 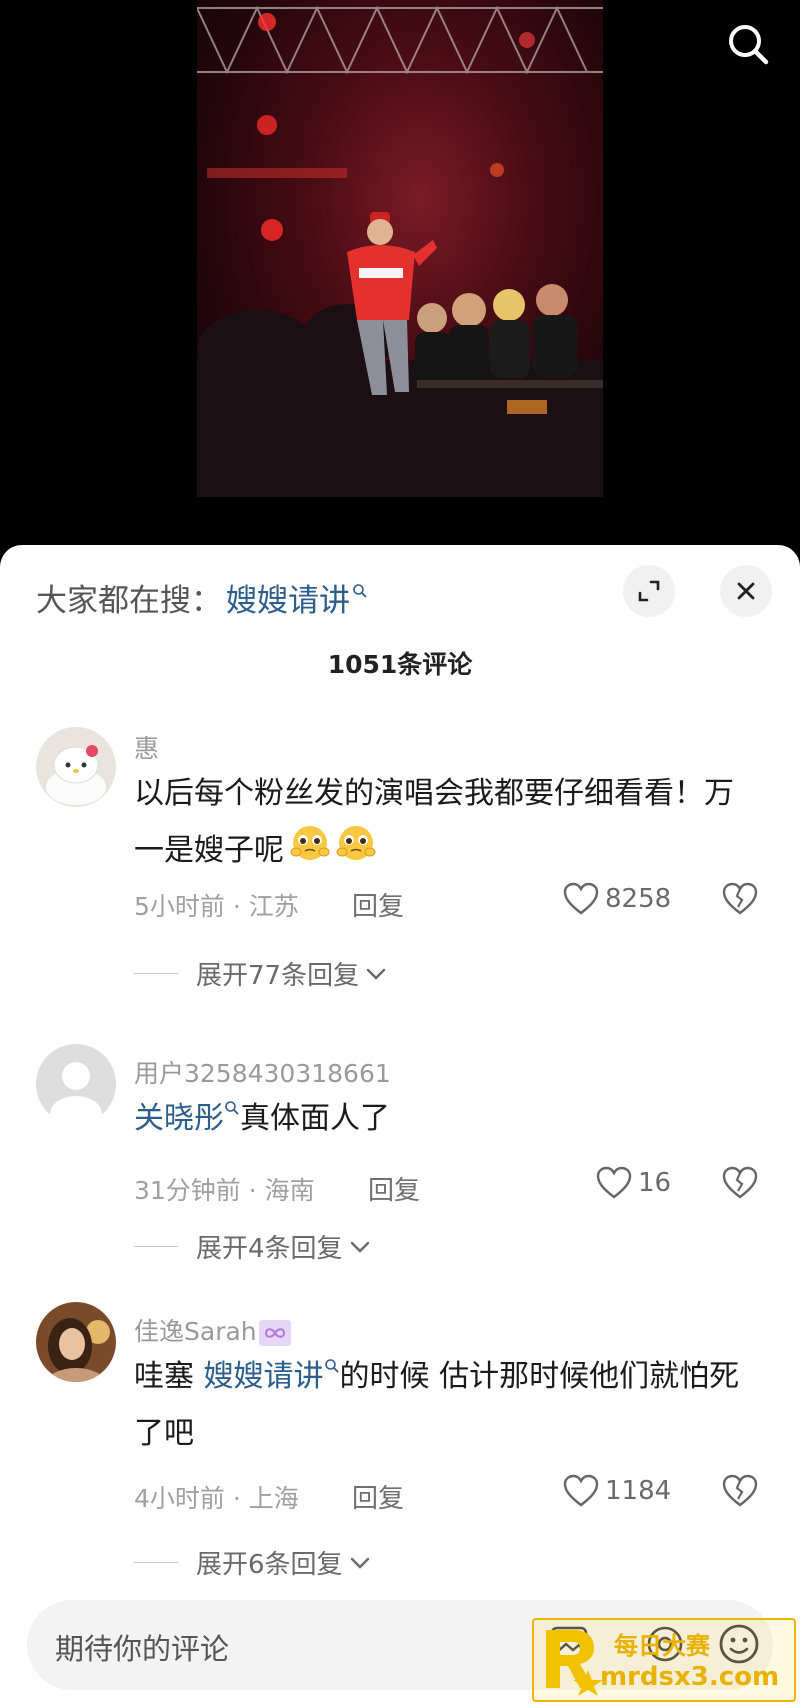 I want to click on comment-input-placeholder: 期待你的评论, so click(x=142, y=1647).